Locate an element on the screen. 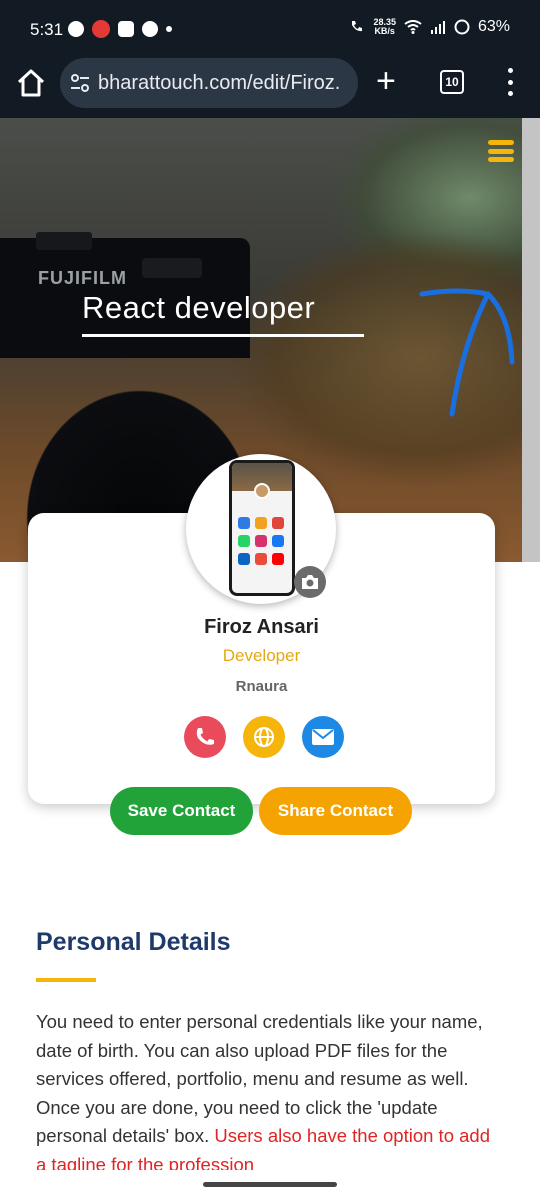 The image size is (540, 1200). status-right: 28.35 KB/s 63% is located at coordinates (429, 27).